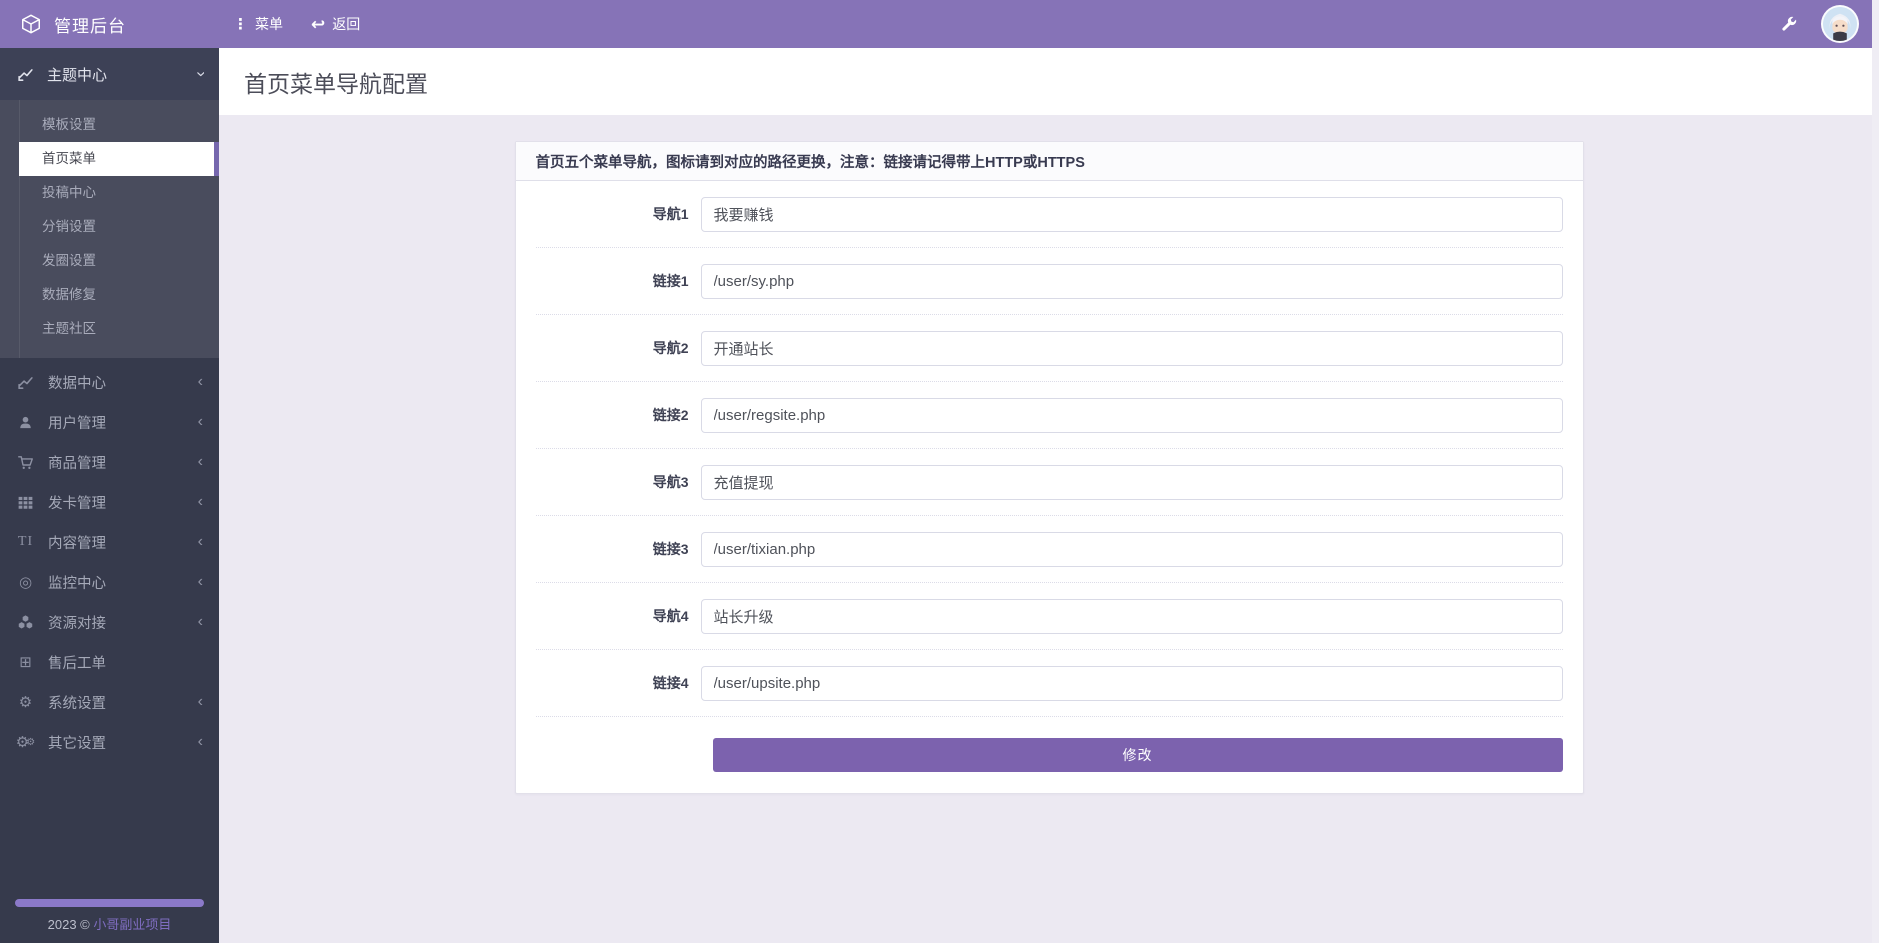 The image size is (1879, 943). I want to click on copyright-brand-link: 小哥副业项目, so click(132, 924).